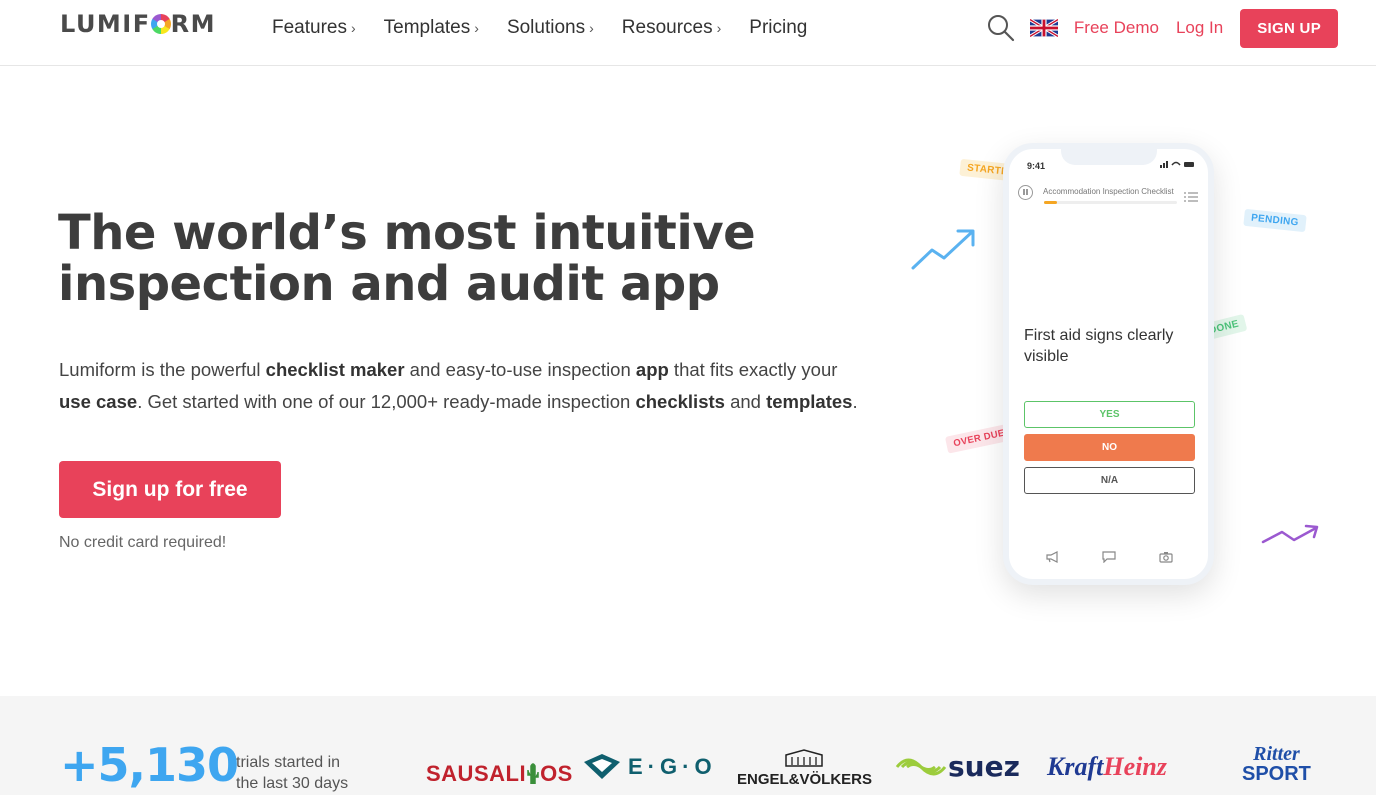  Describe the element at coordinates (162, 369) in the screenshot. I see `desc-text: Lumiform is the powerful` at that location.